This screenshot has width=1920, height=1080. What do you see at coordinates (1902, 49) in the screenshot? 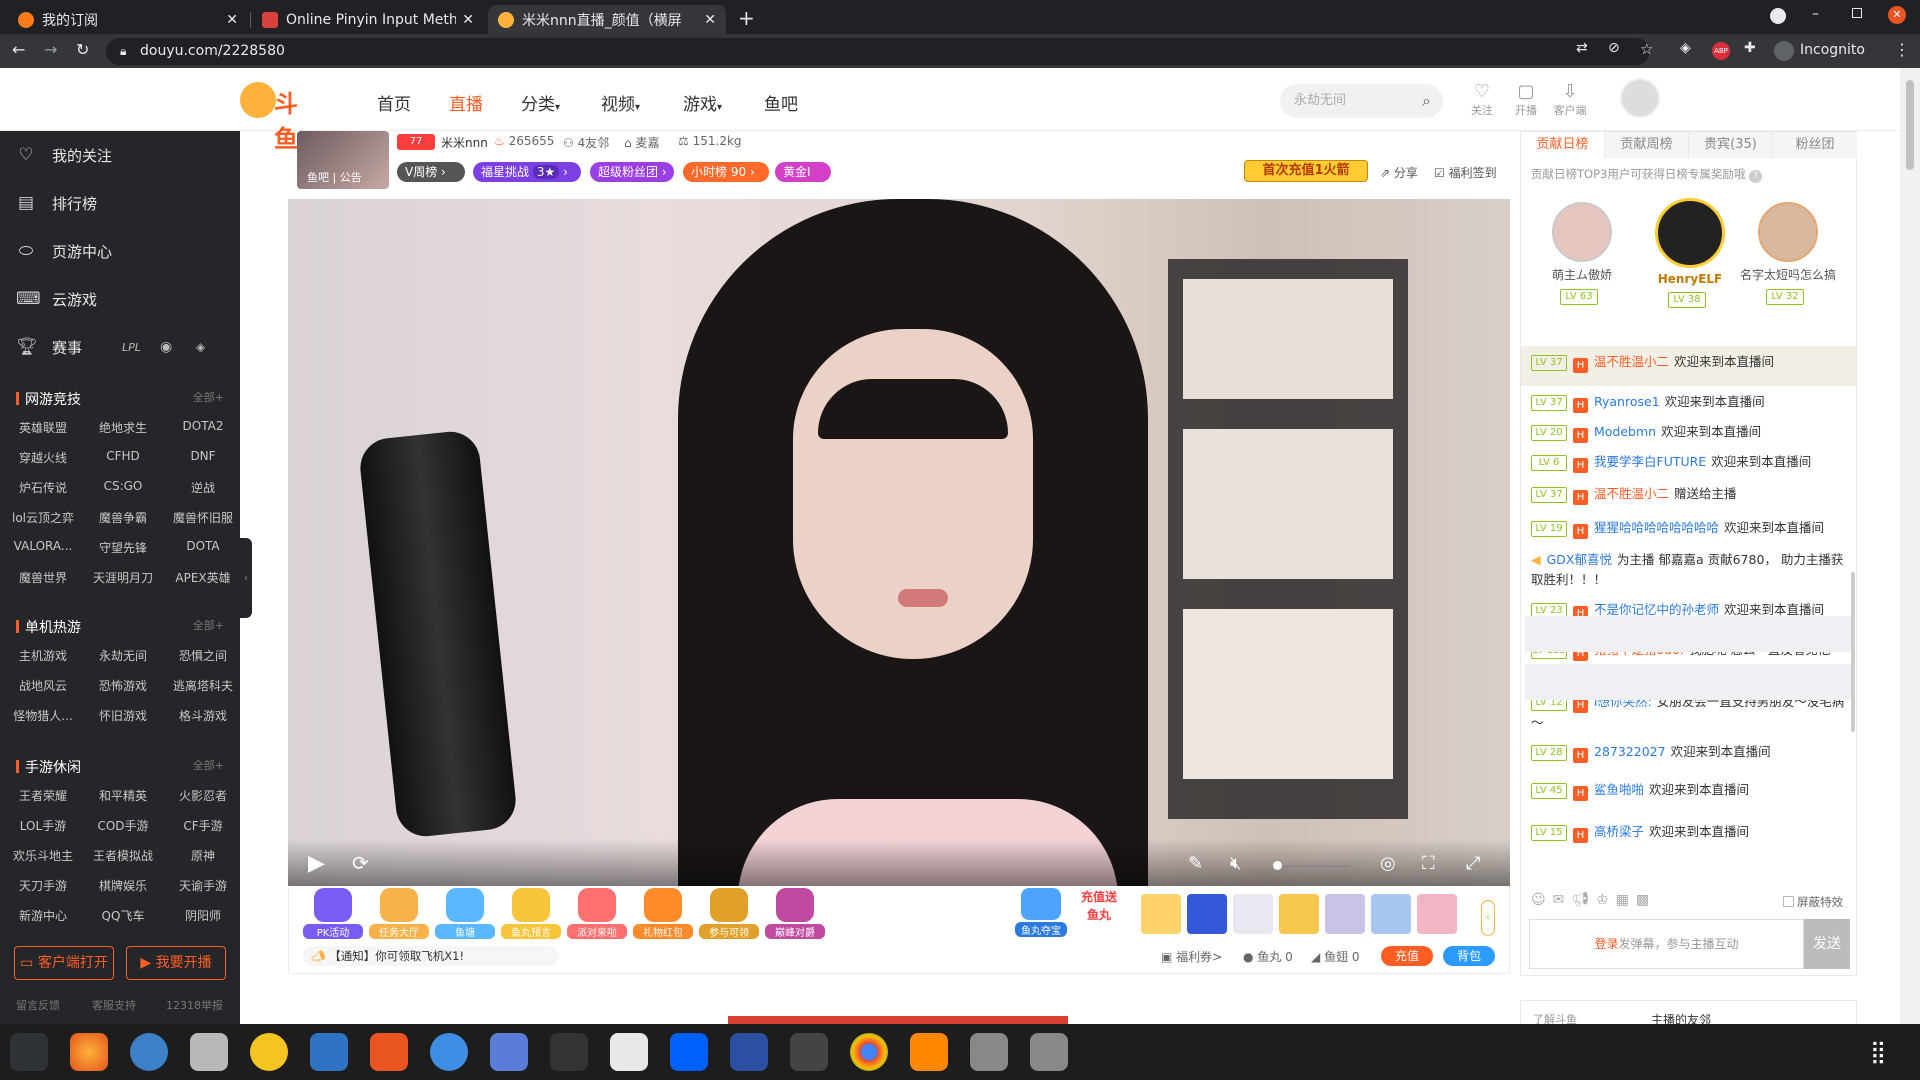
I see `menu-kebab-icon: ⋮` at bounding box center [1902, 49].